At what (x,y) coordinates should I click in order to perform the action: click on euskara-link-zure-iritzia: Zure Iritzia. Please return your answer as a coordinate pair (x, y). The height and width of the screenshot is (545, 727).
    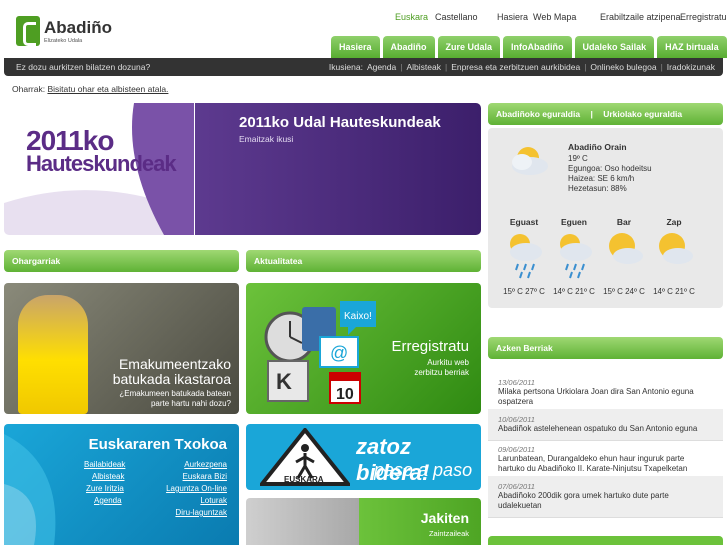
    Looking at the image, I should click on (105, 488).